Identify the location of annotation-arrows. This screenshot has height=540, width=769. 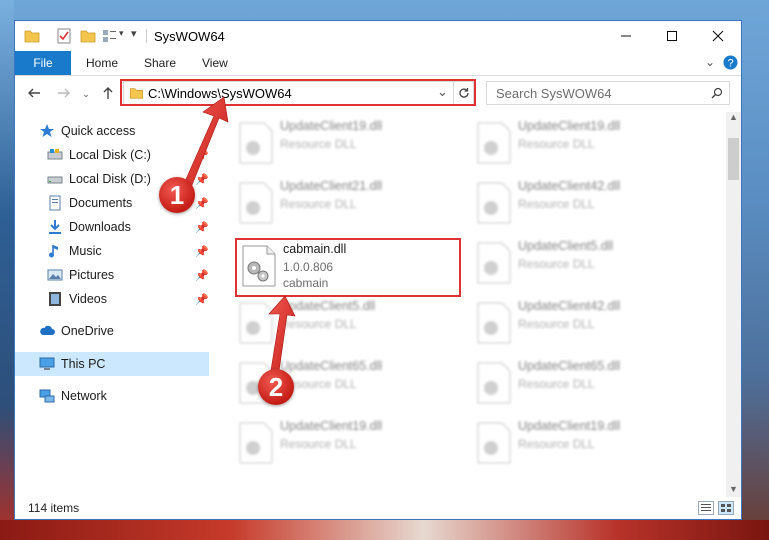
(239, 234).